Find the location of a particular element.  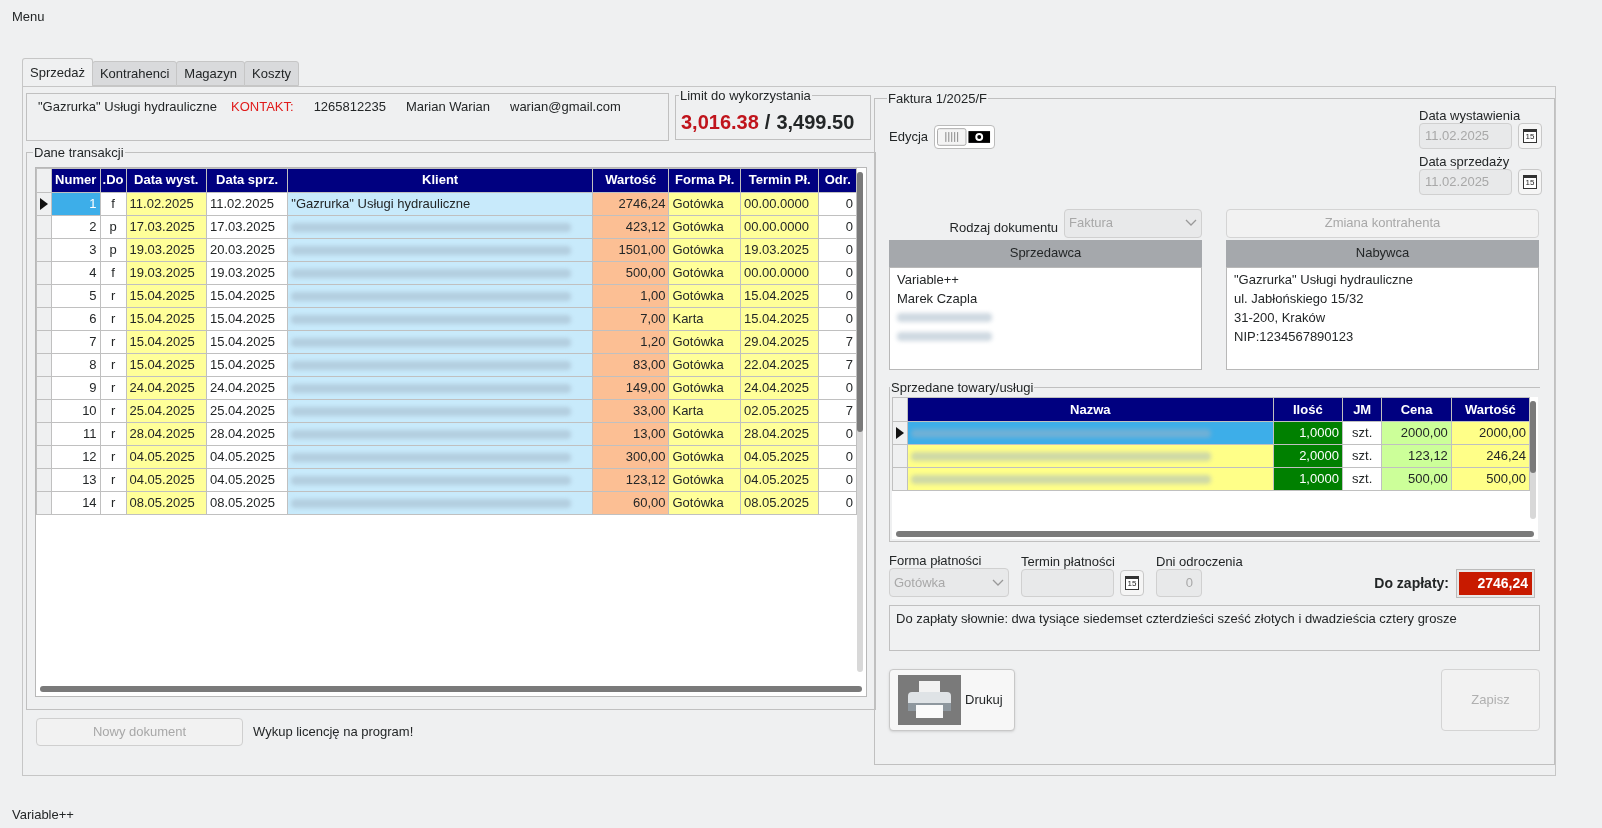

column-header: Klient is located at coordinates (440, 180).